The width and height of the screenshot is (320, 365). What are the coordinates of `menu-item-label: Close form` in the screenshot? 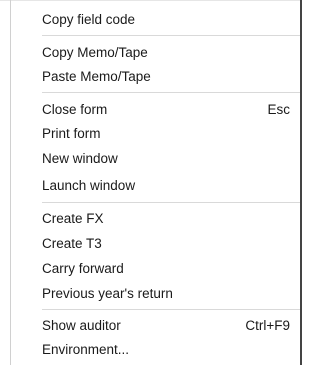 It's located at (75, 109).